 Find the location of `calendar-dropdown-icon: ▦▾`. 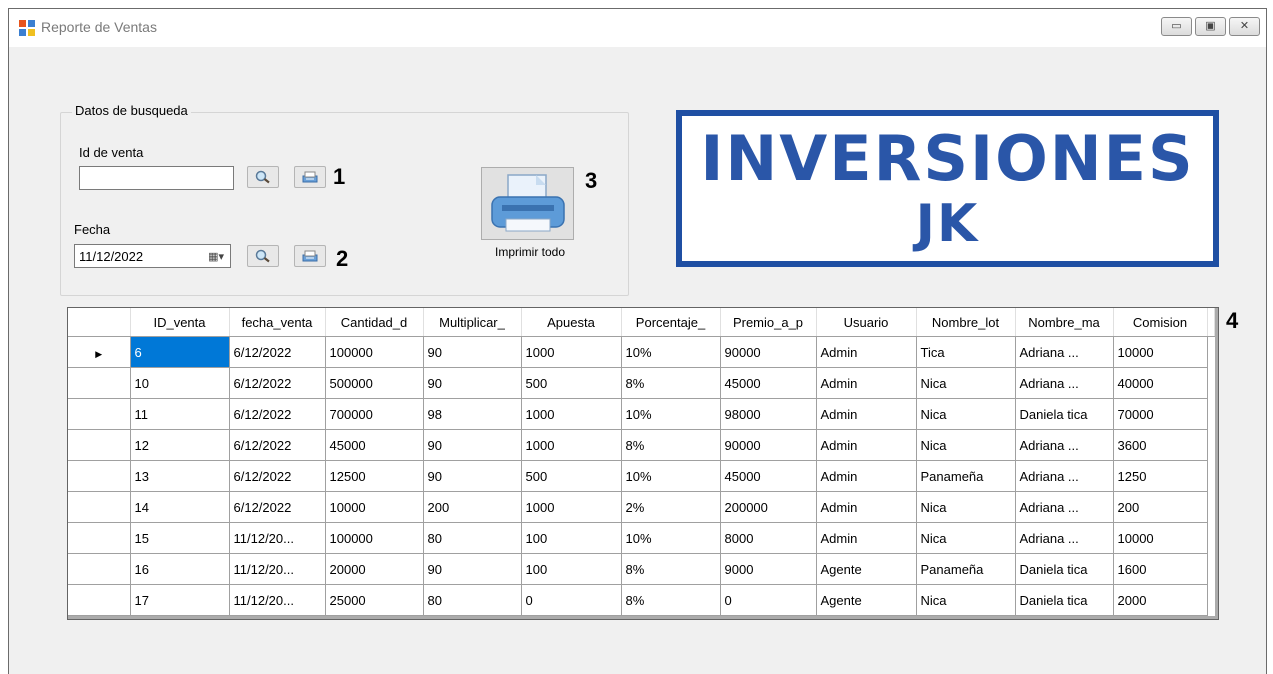

calendar-dropdown-icon: ▦▾ is located at coordinates (216, 256).